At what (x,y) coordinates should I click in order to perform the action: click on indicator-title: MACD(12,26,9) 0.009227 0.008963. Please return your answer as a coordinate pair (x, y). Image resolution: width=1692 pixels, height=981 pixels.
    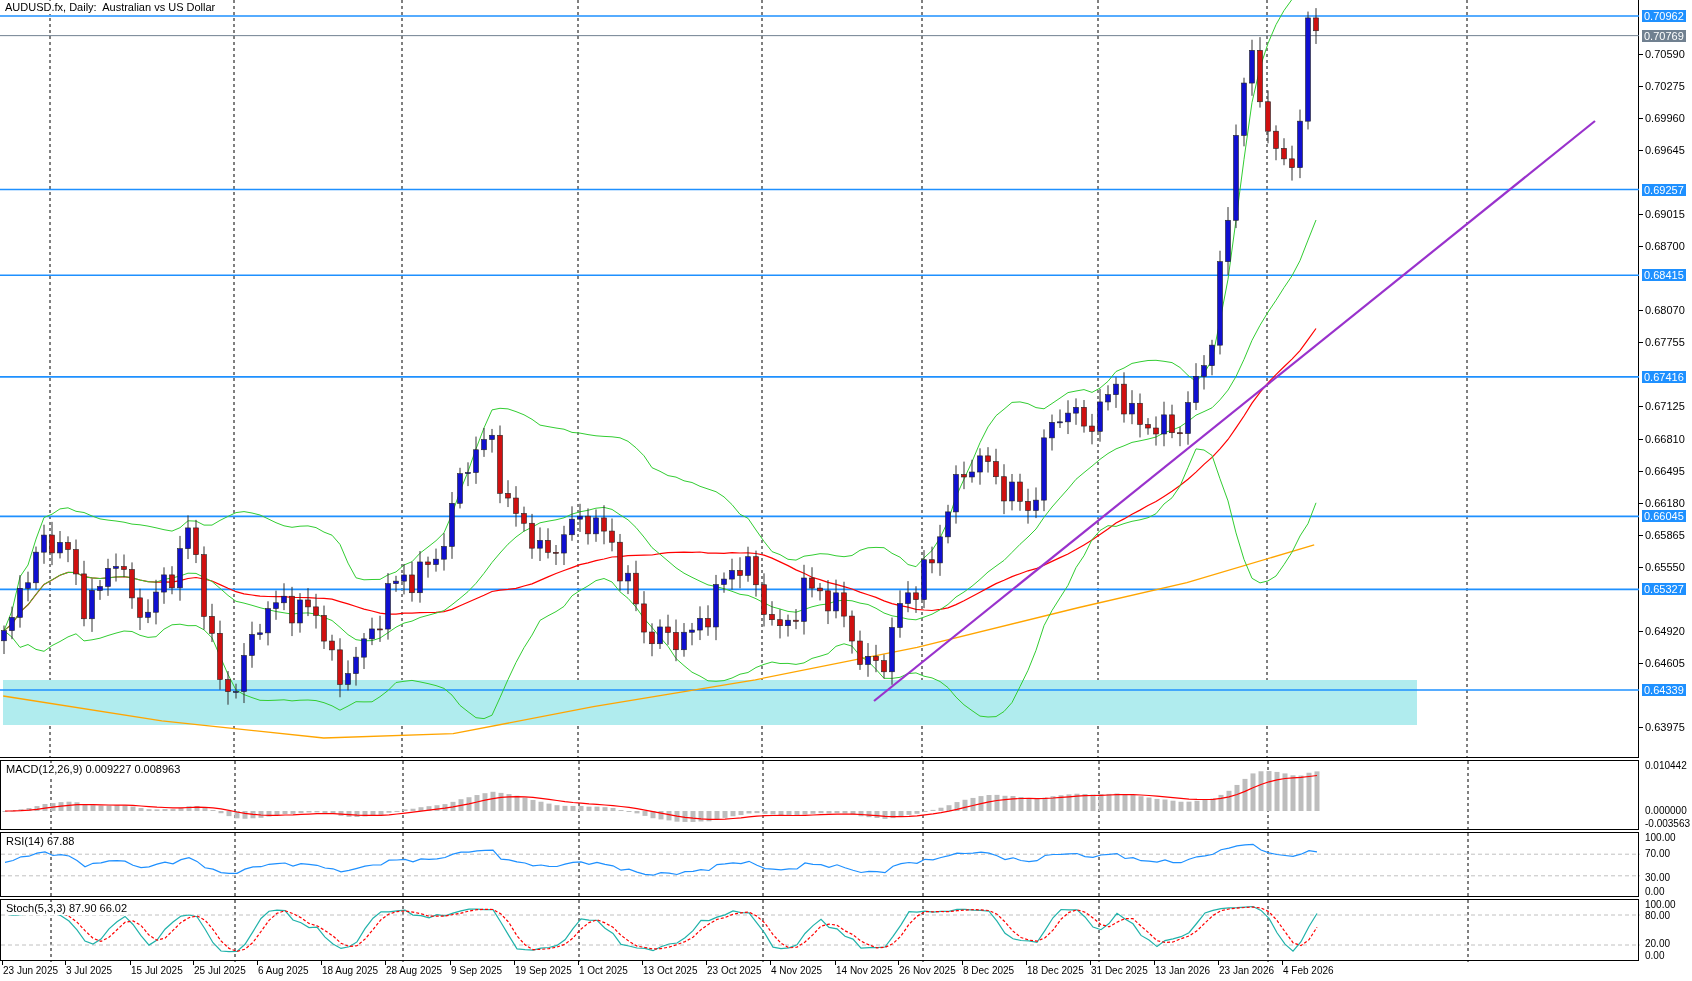
    Looking at the image, I should click on (93, 769).